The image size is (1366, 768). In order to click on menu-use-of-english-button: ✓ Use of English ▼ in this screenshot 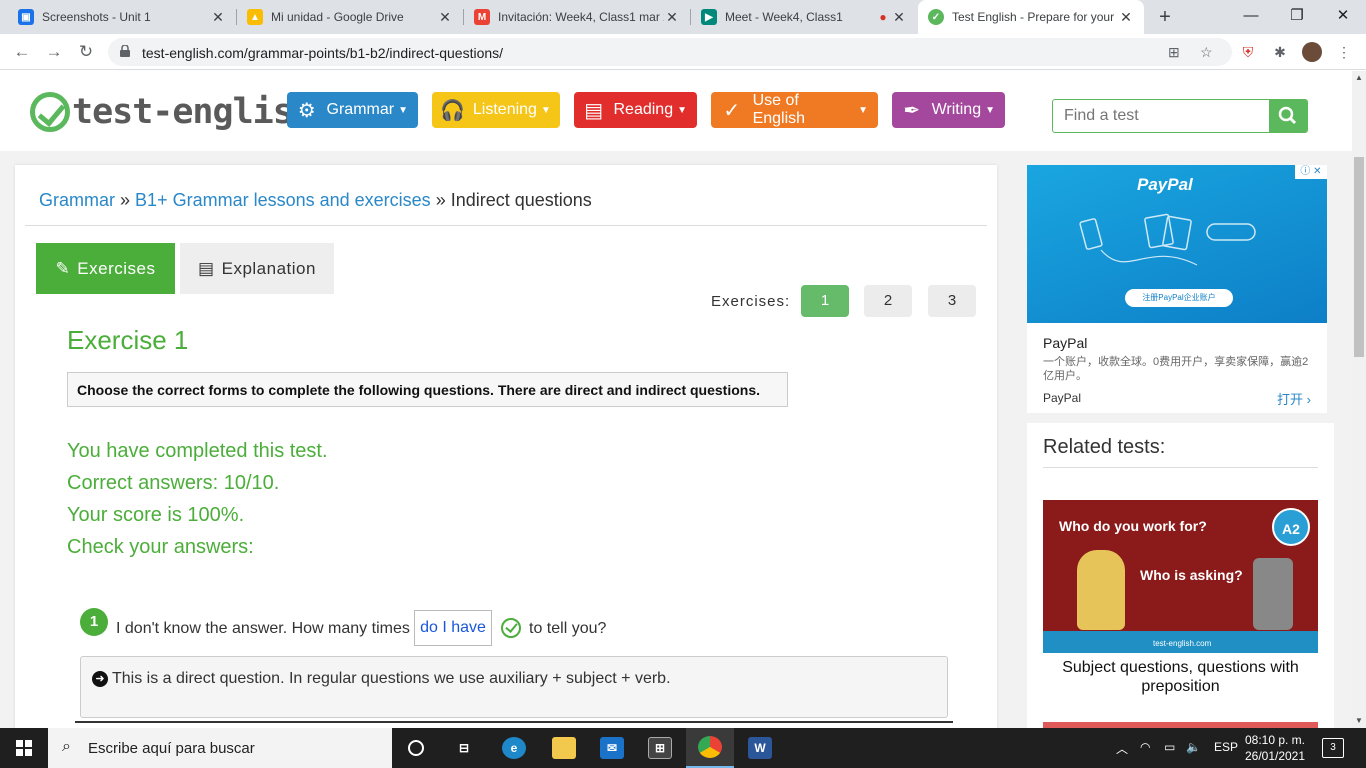, I will do `click(794, 110)`.